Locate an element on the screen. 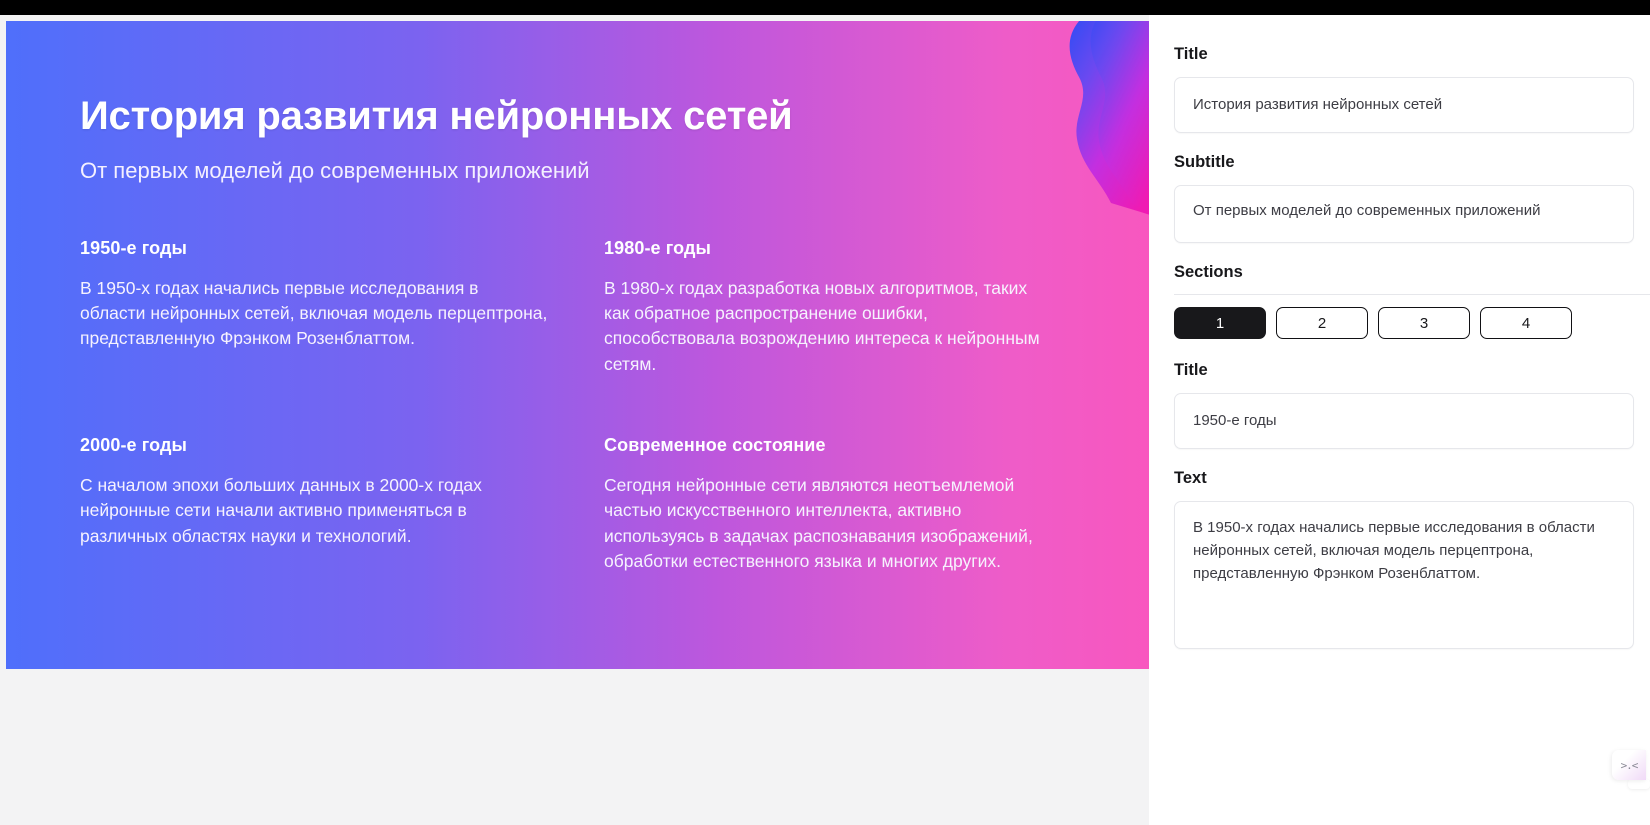 The image size is (1650, 825). title-field-label: Title is located at coordinates (1191, 54).